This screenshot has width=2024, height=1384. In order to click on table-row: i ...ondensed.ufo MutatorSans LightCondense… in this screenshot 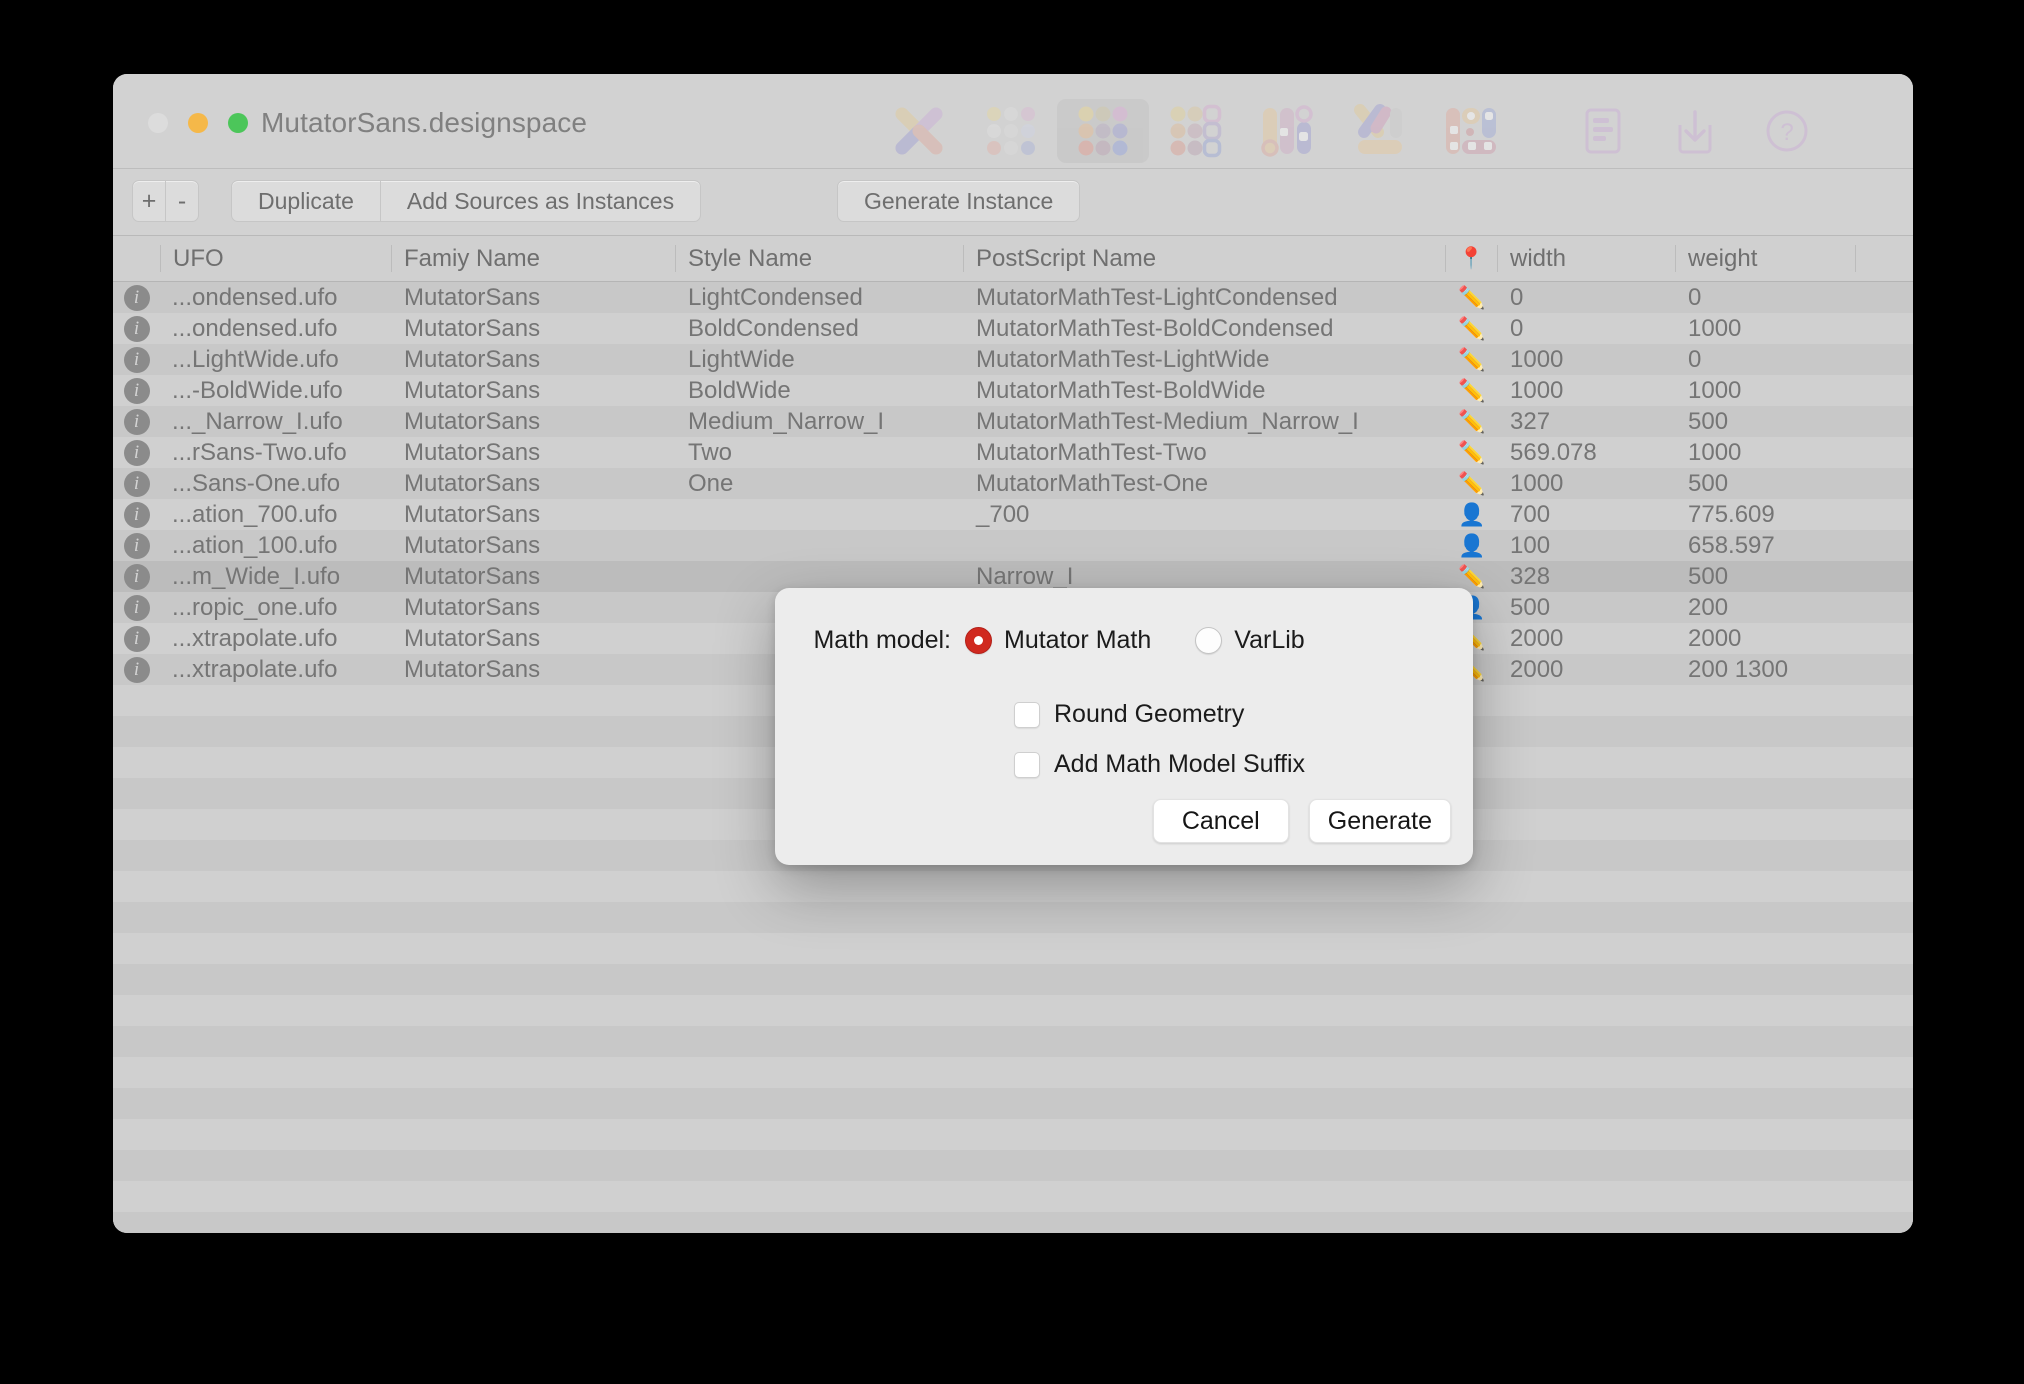, I will do `click(1013, 297)`.